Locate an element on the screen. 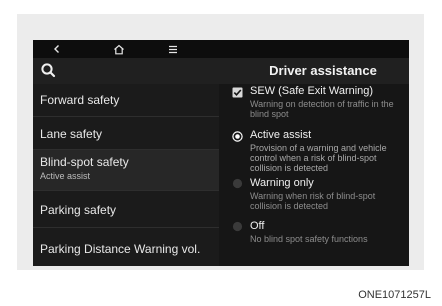 This screenshot has height=306, width=442. chevron-left-icon is located at coordinates (56, 49).